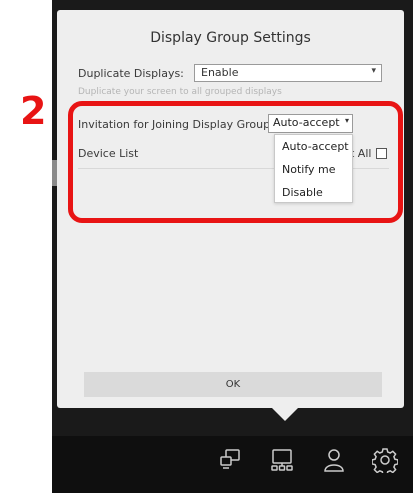 This screenshot has height=493, width=413. I want to click on dialog-title: Display Group Settings, so click(230, 38).